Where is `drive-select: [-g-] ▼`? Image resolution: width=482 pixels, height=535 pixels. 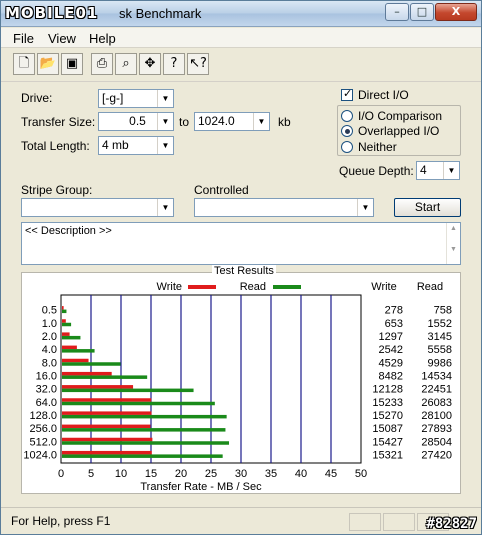
drive-select: [-g-] ▼ is located at coordinates (136, 98).